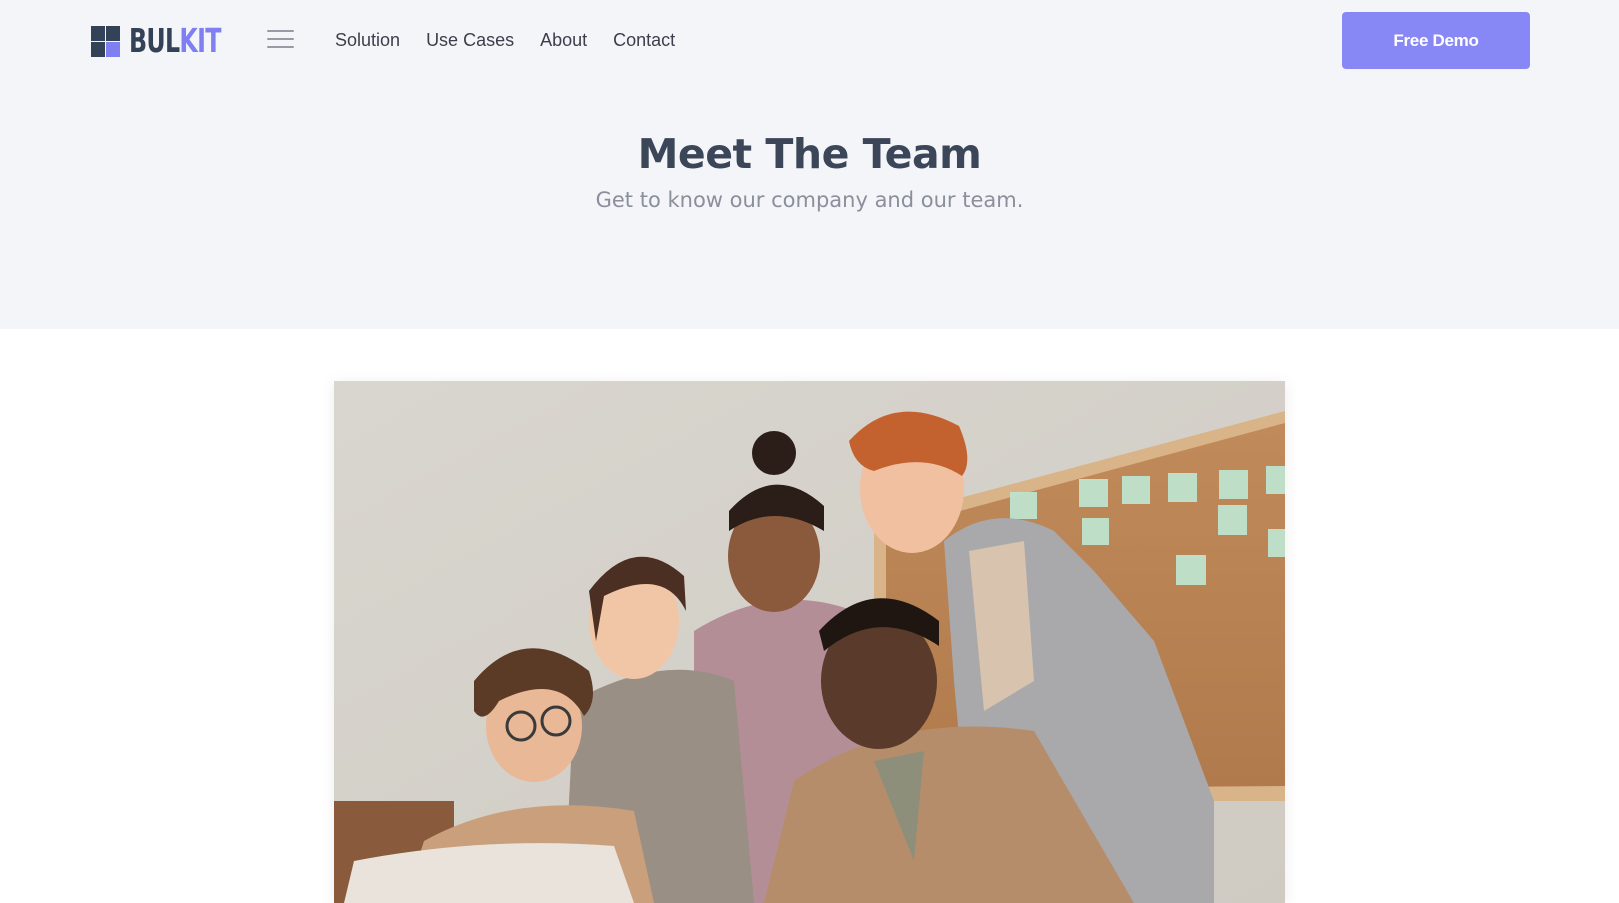 This screenshot has height=903, width=1619. I want to click on free-demo-button: Free Demo, so click(1436, 40).